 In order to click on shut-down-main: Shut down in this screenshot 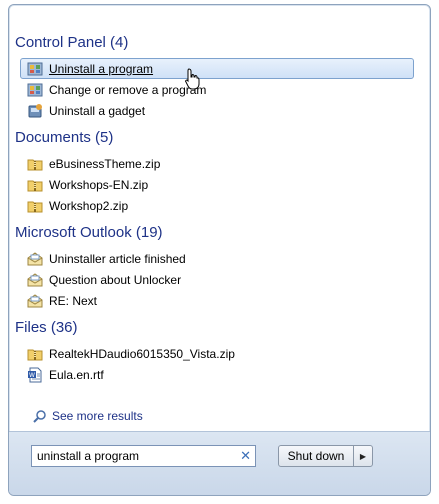, I will do `click(316, 456)`.